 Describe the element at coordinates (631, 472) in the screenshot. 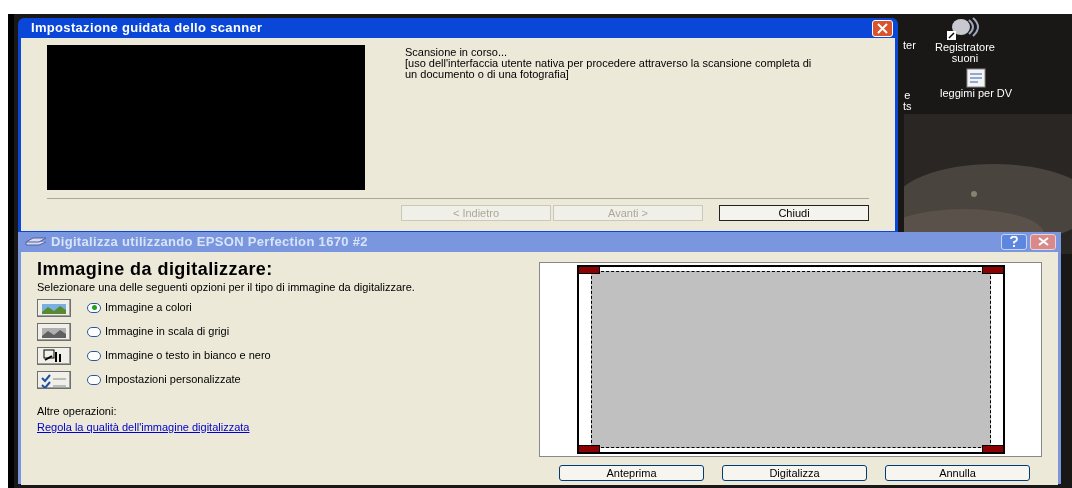

I see `dialog-button: Anteprima` at that location.